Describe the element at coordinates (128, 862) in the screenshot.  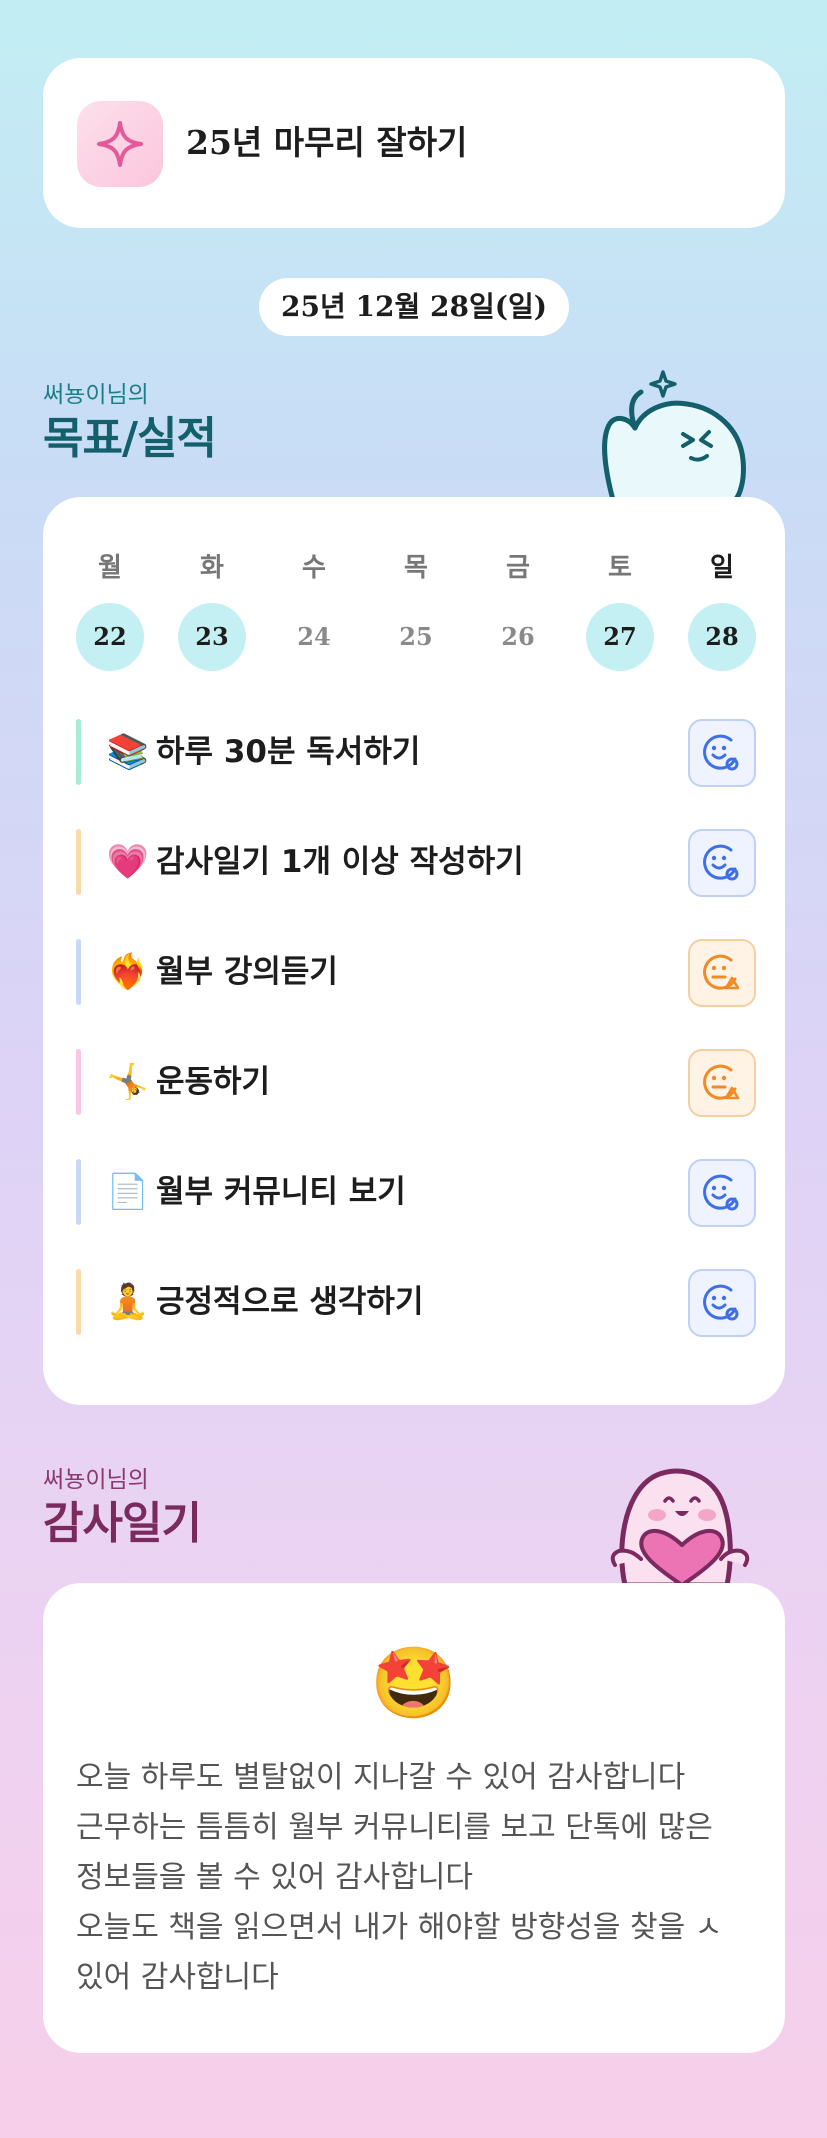
I see `goal-emoji-icon: 💗` at that location.